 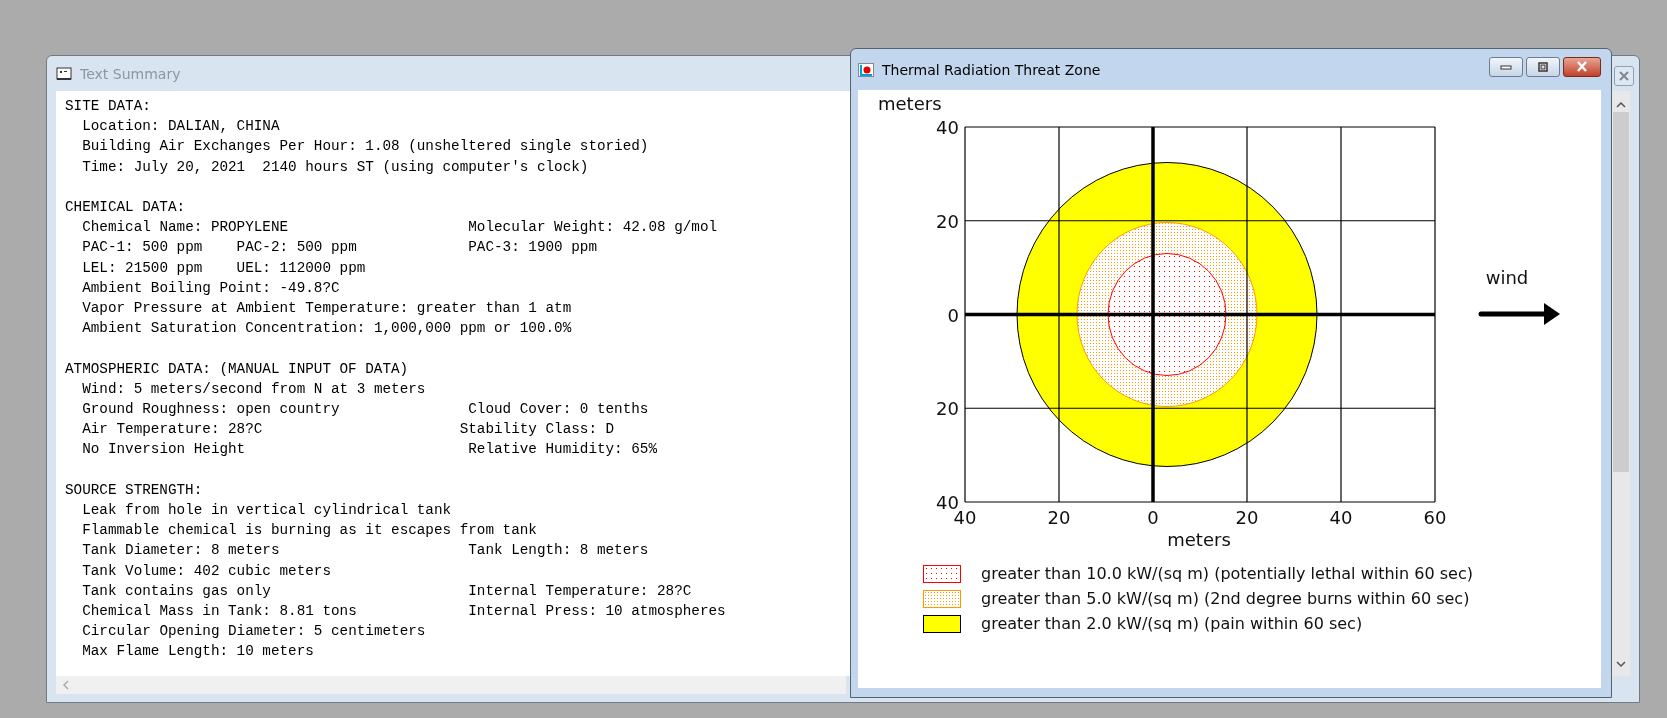 I want to click on scroll-up-icon, so click(x=1621, y=104).